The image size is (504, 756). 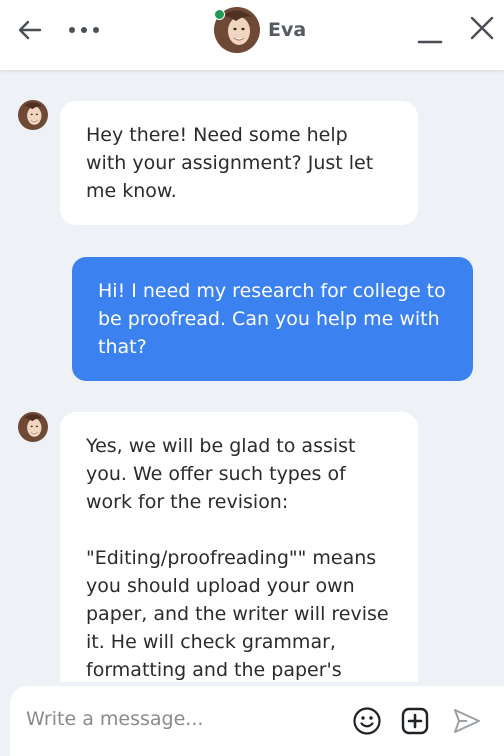 What do you see at coordinates (430, 32) in the screenshot?
I see `minimize-button` at bounding box center [430, 32].